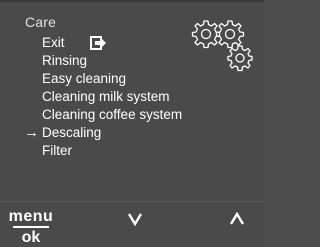 Image resolution: width=320 pixels, height=247 pixels. I want to click on chevron-down-icon, so click(135, 219).